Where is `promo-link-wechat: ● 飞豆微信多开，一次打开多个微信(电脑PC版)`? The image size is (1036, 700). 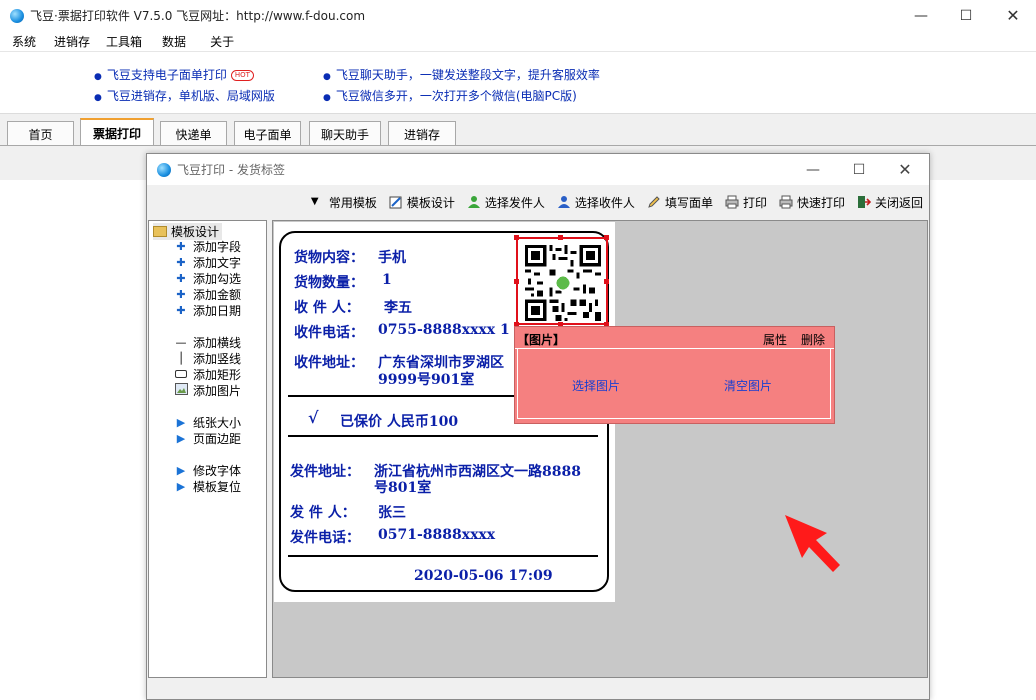
promo-link-wechat: ● 飞豆微信多开，一次打开多个微信(电脑PC版) is located at coordinates (450, 95).